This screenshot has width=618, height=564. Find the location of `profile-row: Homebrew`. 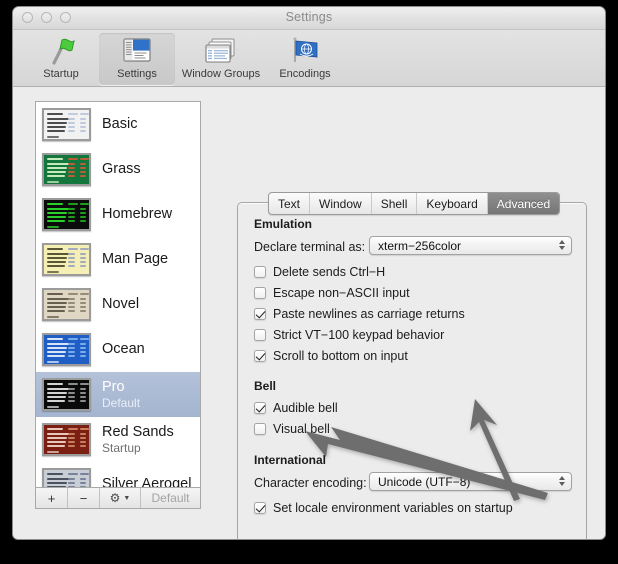

profile-row: Homebrew is located at coordinates (118, 214).